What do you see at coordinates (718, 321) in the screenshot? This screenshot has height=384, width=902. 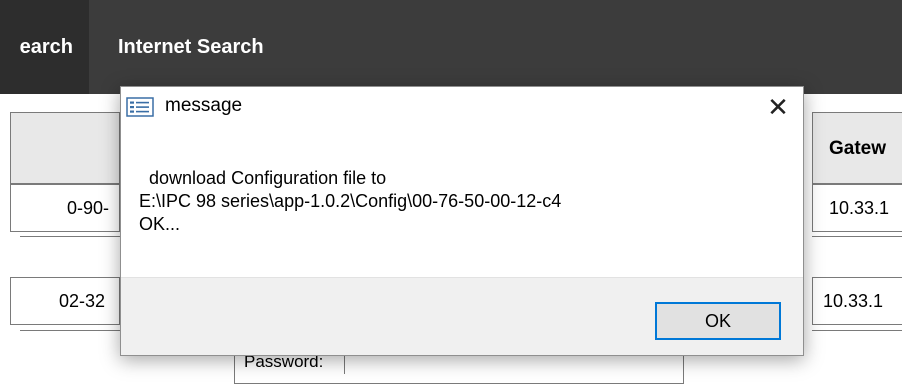 I see `ok-button: OK` at bounding box center [718, 321].